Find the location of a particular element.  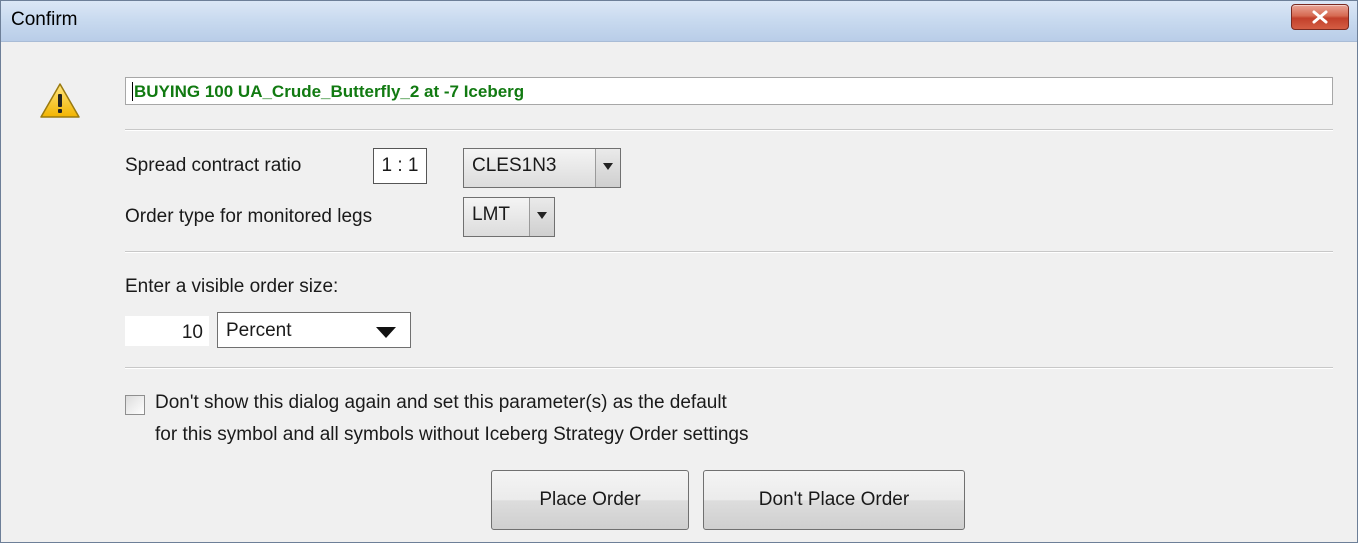

close-button is located at coordinates (1320, 17).